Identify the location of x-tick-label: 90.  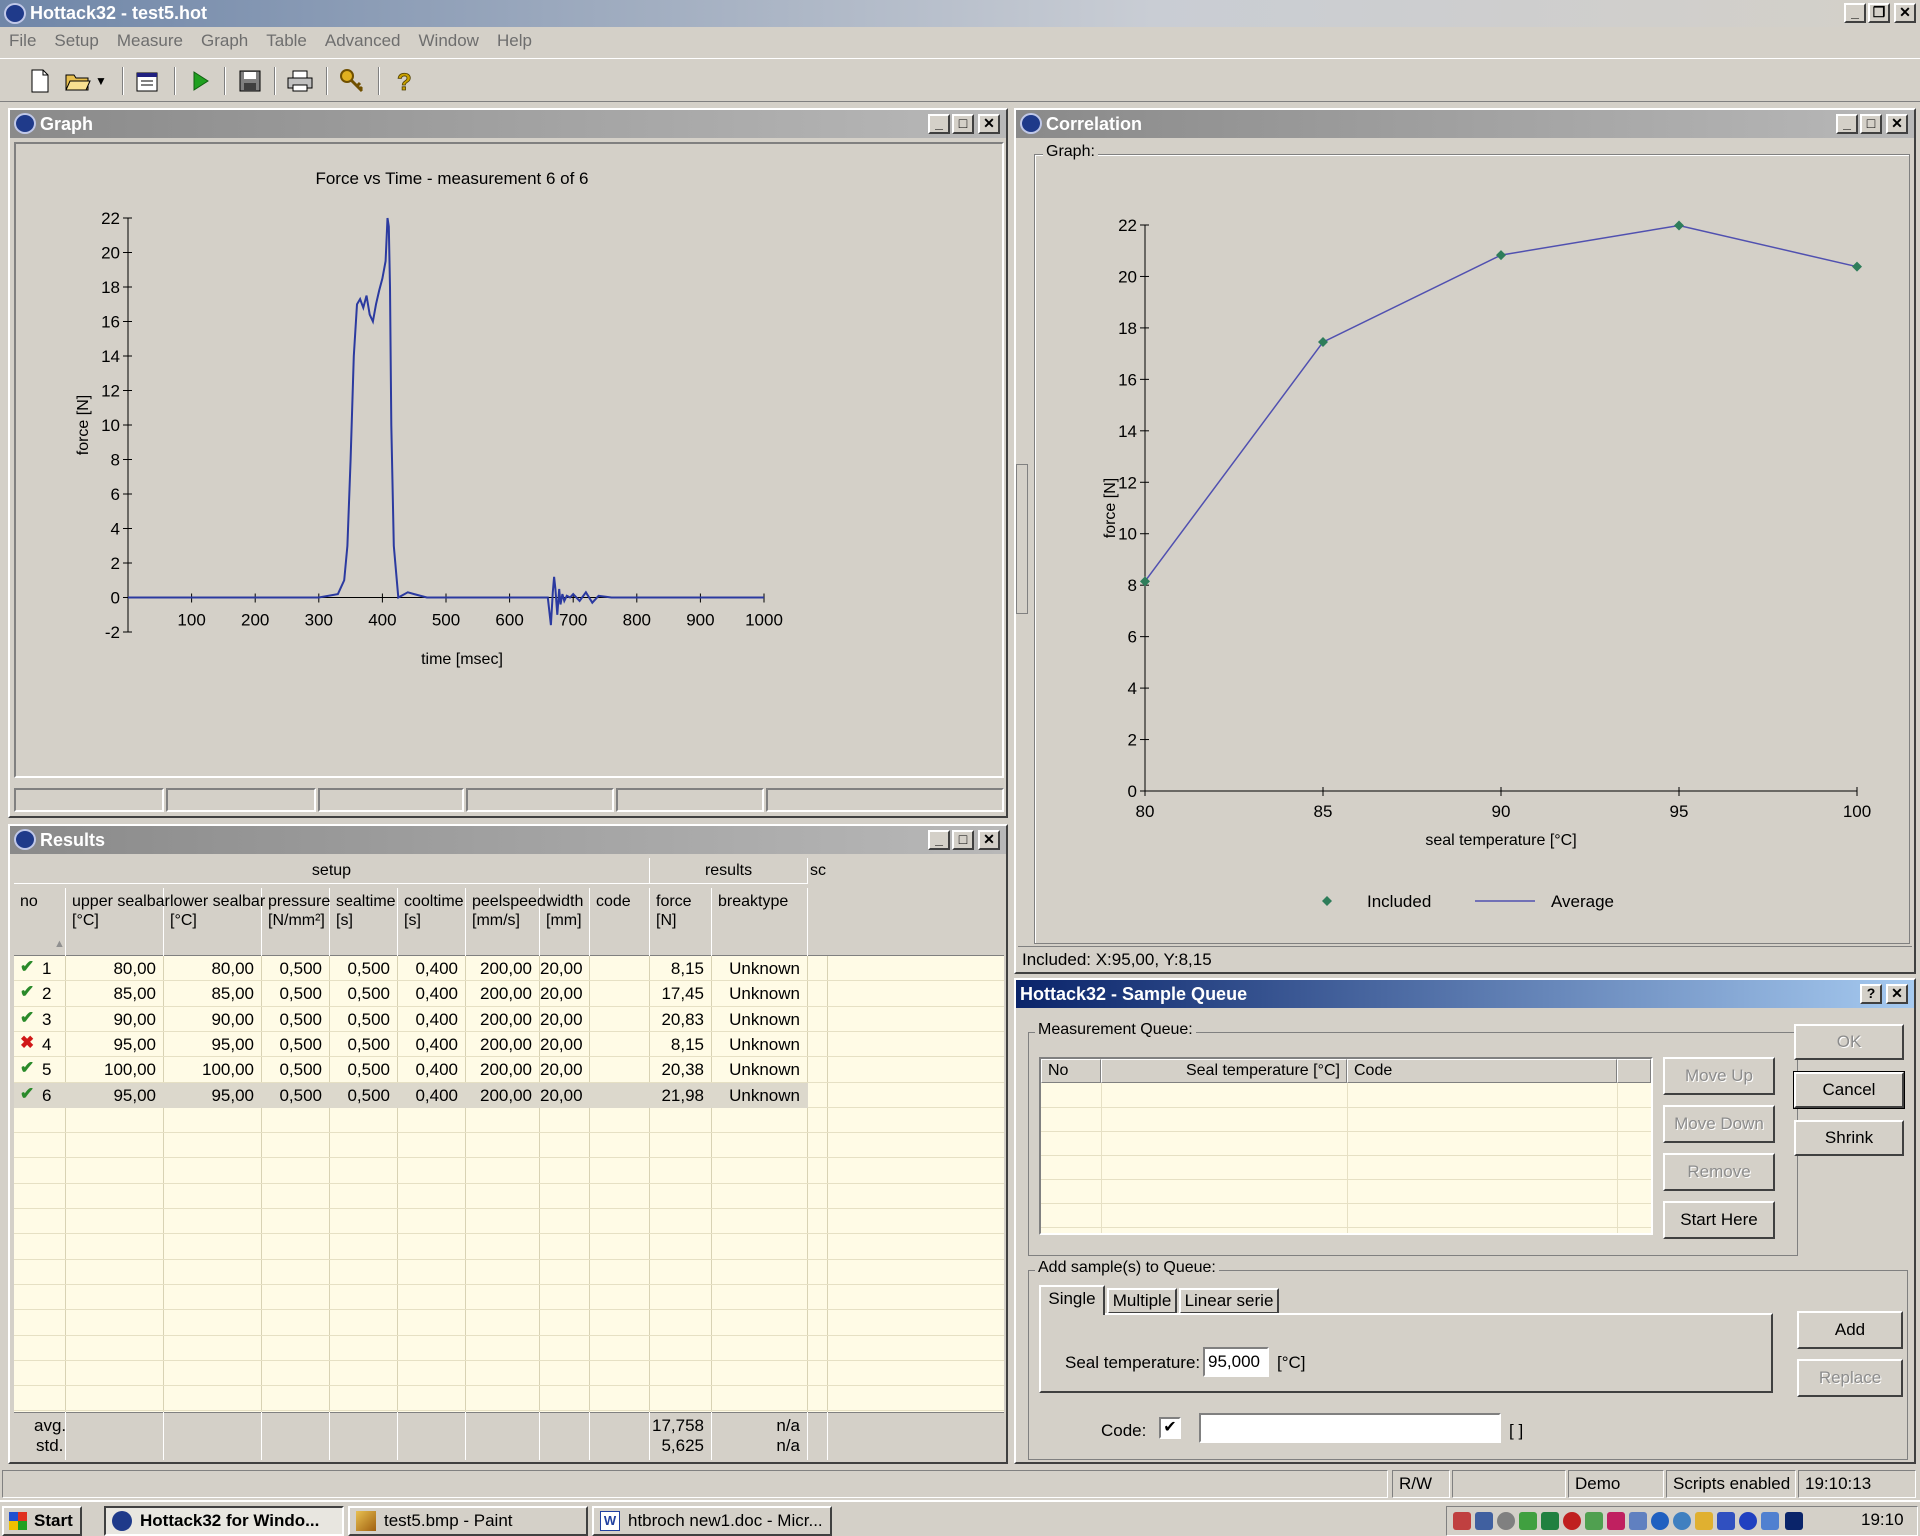
(1501, 811).